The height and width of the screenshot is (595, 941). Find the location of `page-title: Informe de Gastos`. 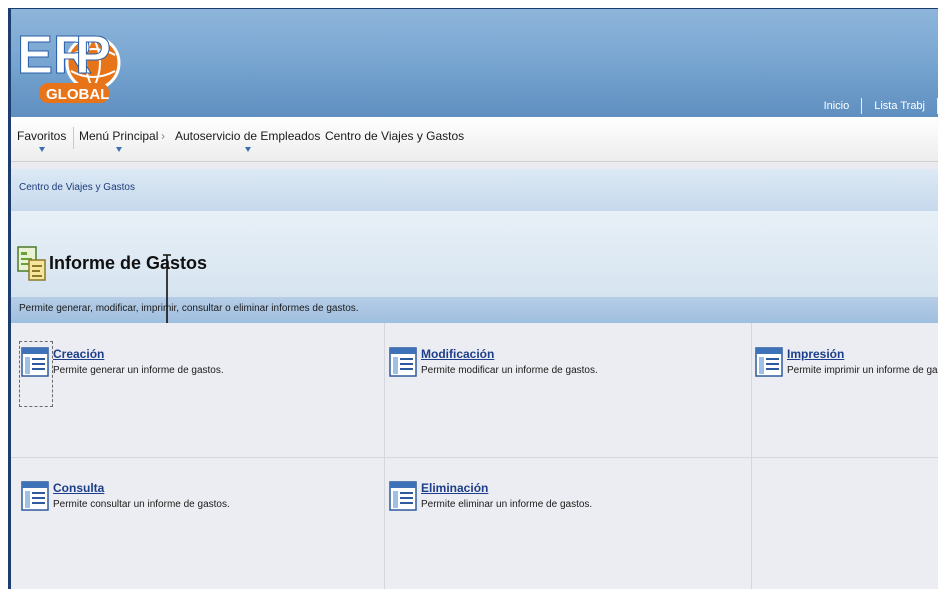

page-title: Informe de Gastos is located at coordinates (128, 263).